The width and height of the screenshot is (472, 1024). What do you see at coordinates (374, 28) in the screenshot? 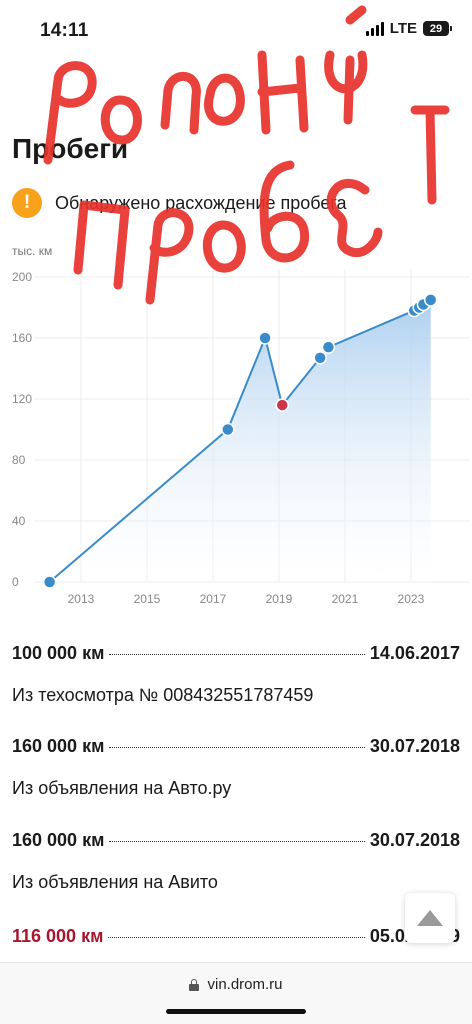
I see `signal-icon` at bounding box center [374, 28].